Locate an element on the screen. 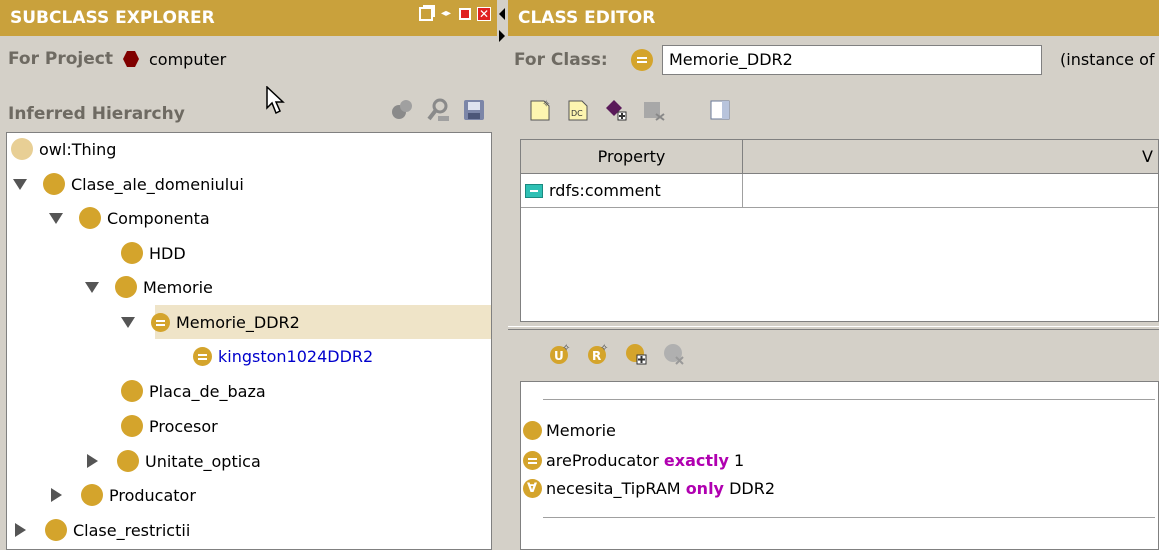 The height and width of the screenshot is (550, 1159). tree-node-unitate-optica: Unitate_optica is located at coordinates (174, 461).